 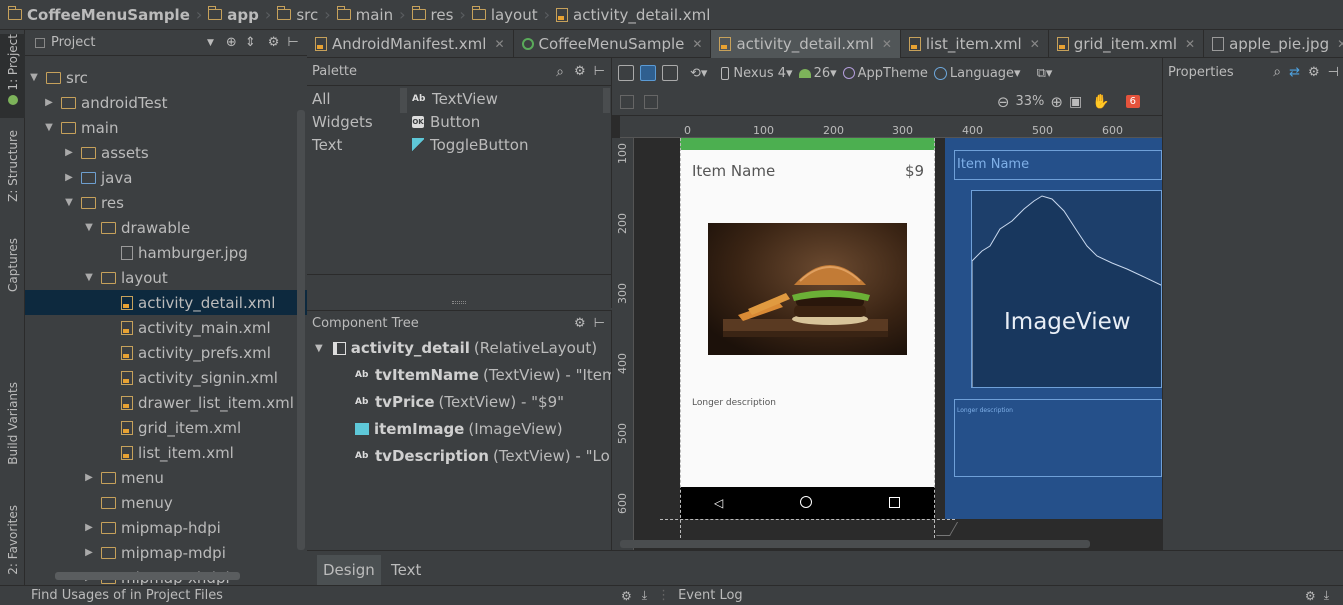 I want to click on component-root: ▼ activity_detail (RelativeLayout), so click(x=456, y=348).